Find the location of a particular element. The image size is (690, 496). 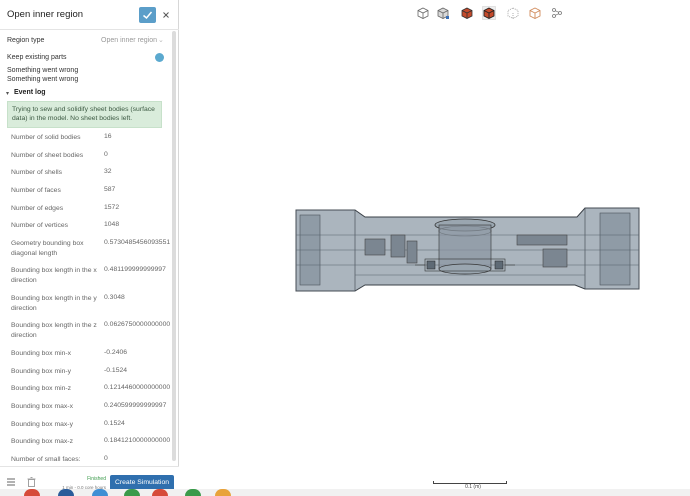

cube-dotted-icon is located at coordinates (513, 13).